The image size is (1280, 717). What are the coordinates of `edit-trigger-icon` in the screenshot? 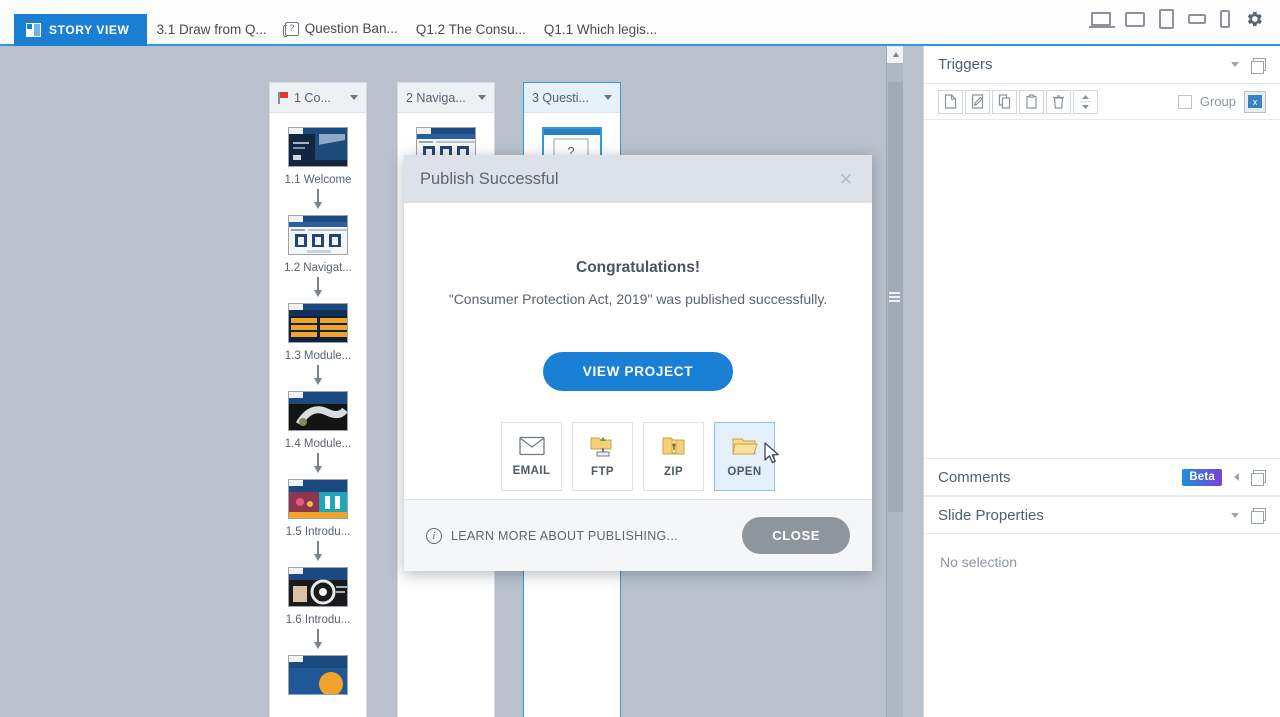 It's located at (977, 101).